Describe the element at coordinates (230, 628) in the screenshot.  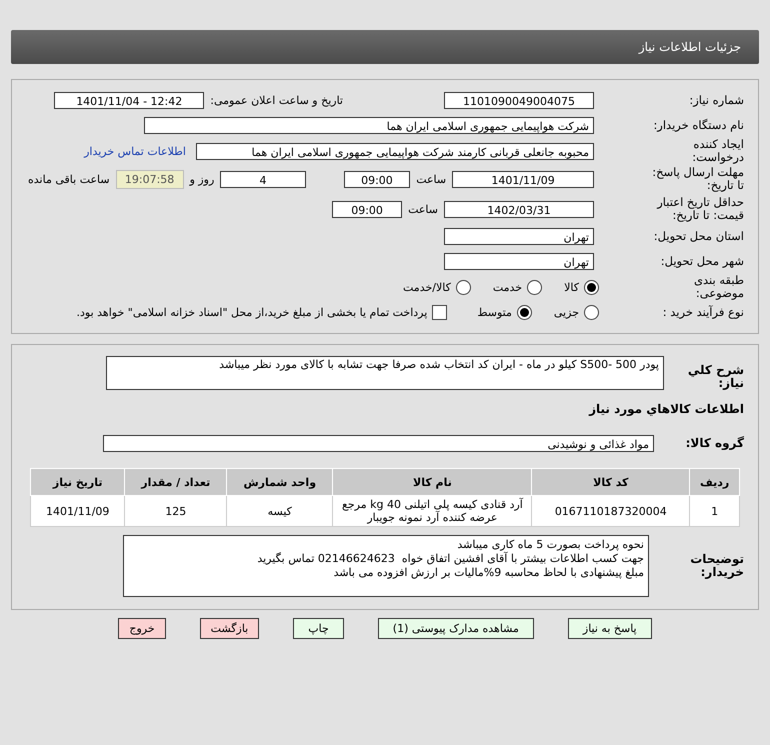
I see `exit-button: بازگشت` at that location.